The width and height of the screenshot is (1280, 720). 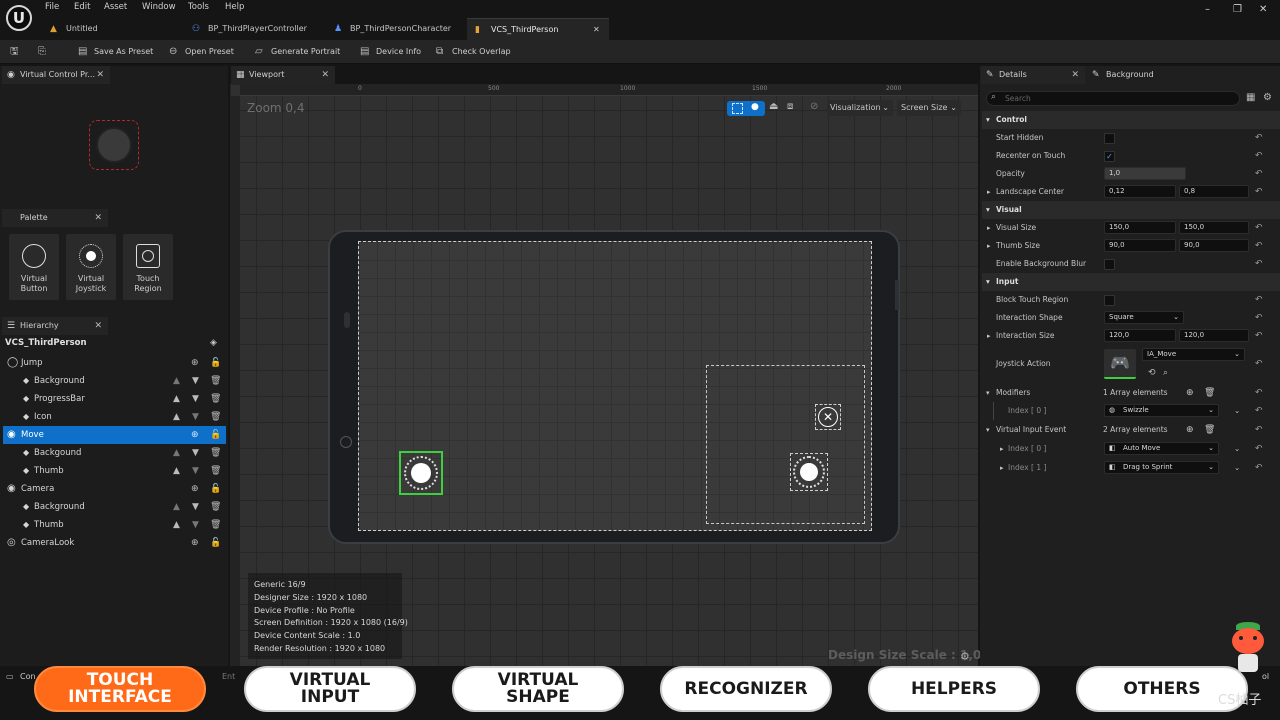 What do you see at coordinates (14, 52) in the screenshot?
I see `save-icon: 🖫` at bounding box center [14, 52].